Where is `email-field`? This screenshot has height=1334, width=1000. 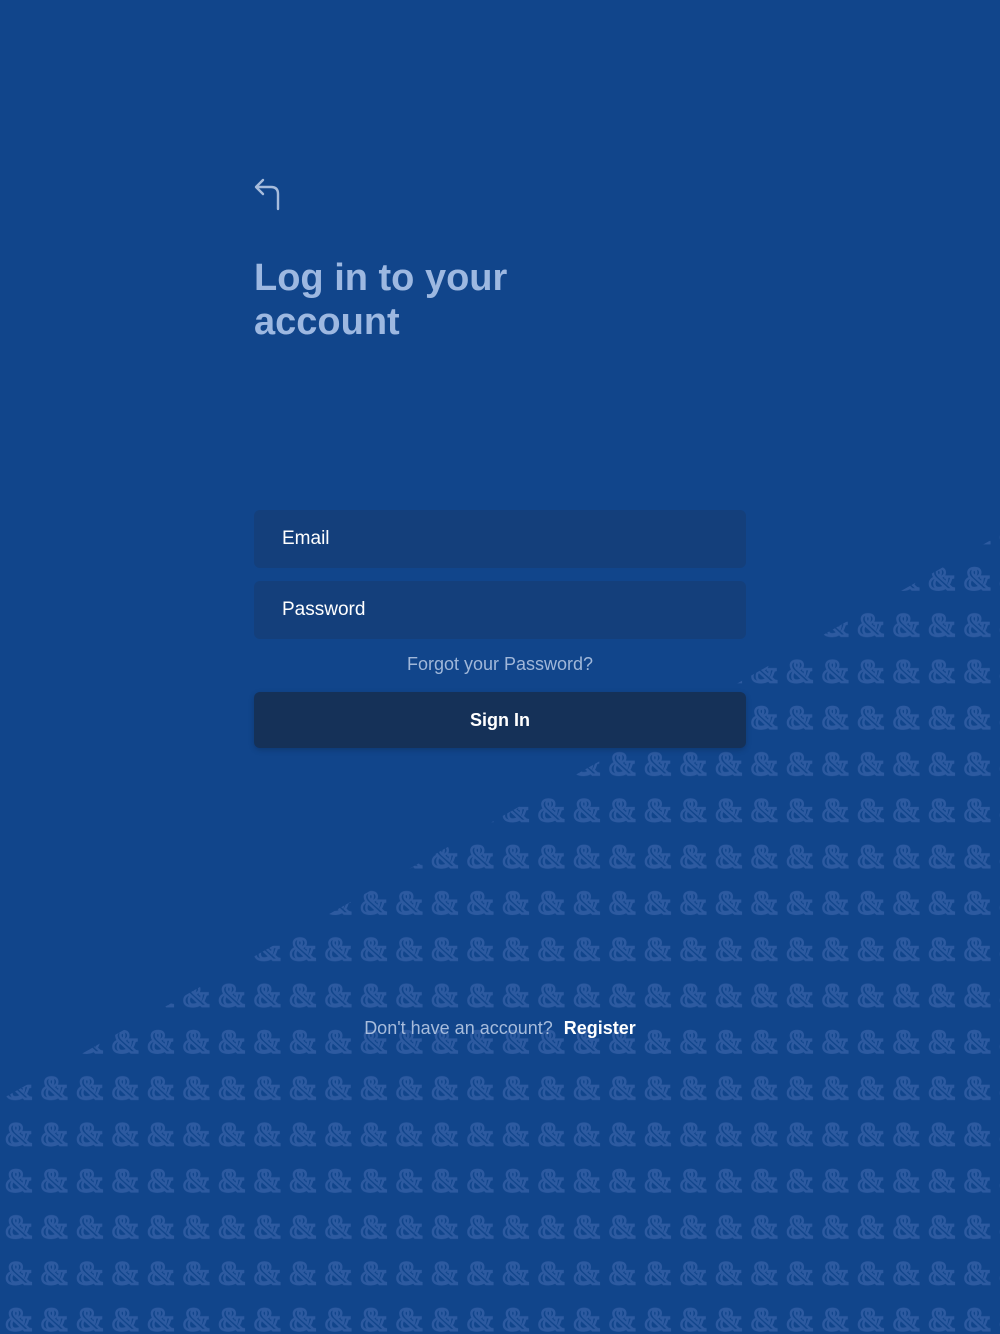
email-field is located at coordinates (500, 539).